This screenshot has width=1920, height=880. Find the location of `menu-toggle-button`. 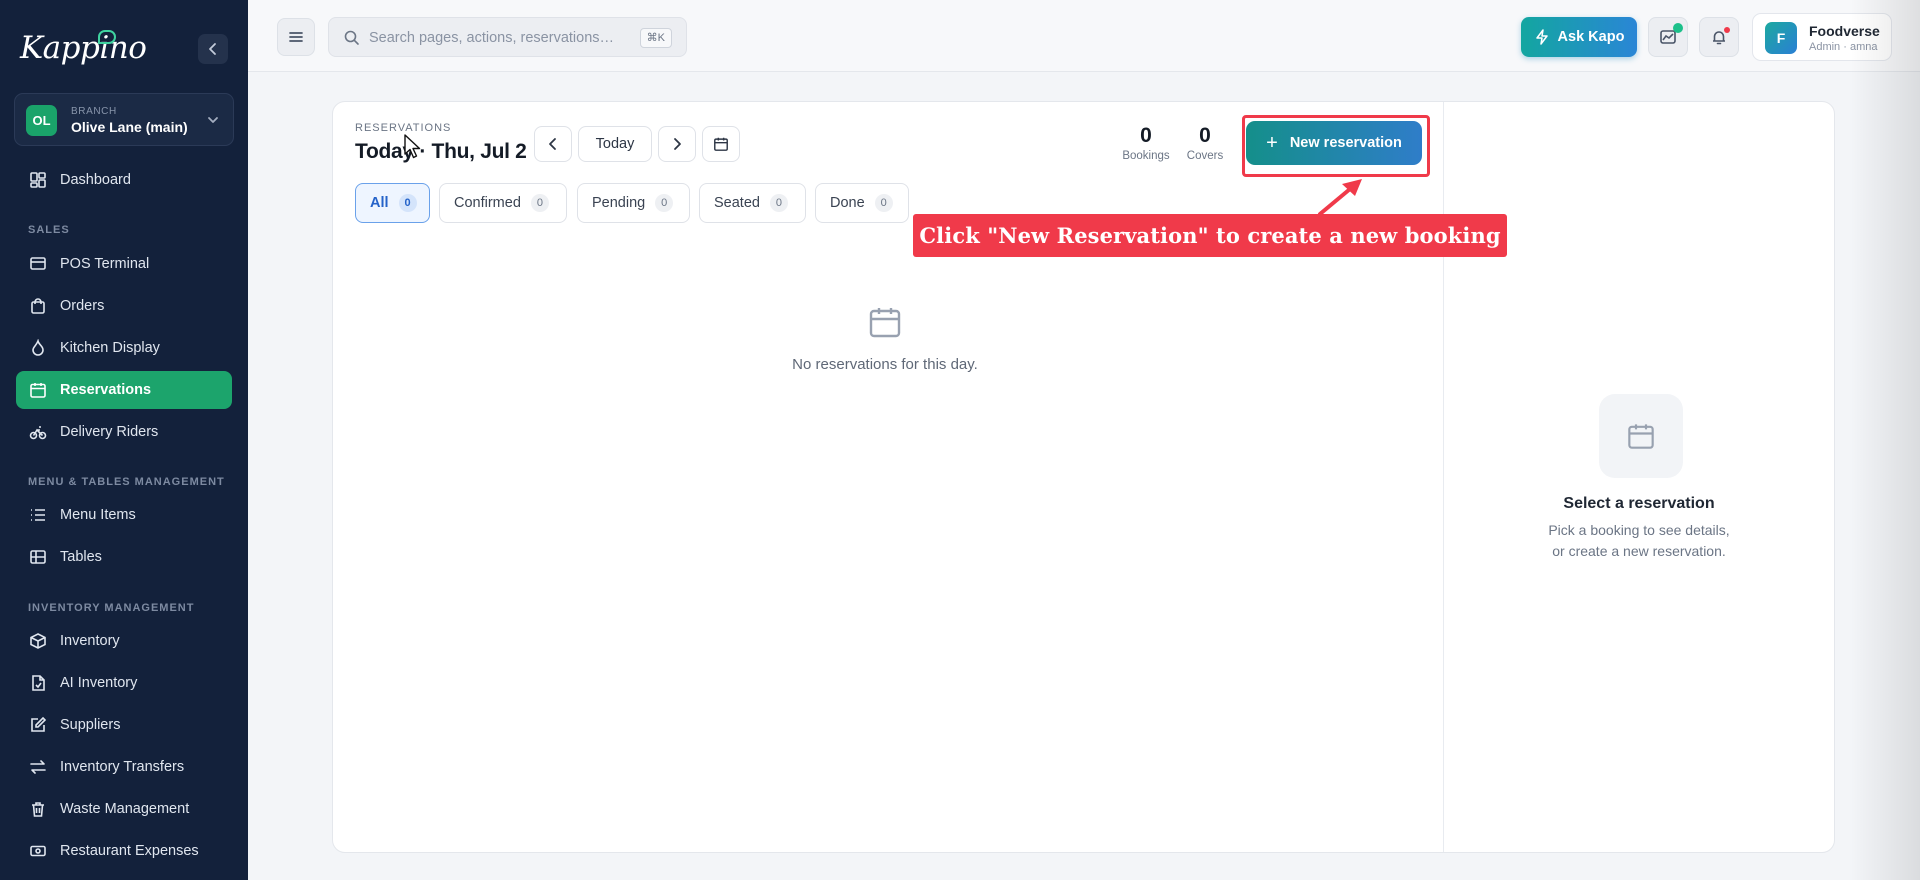

menu-toggle-button is located at coordinates (296, 37).